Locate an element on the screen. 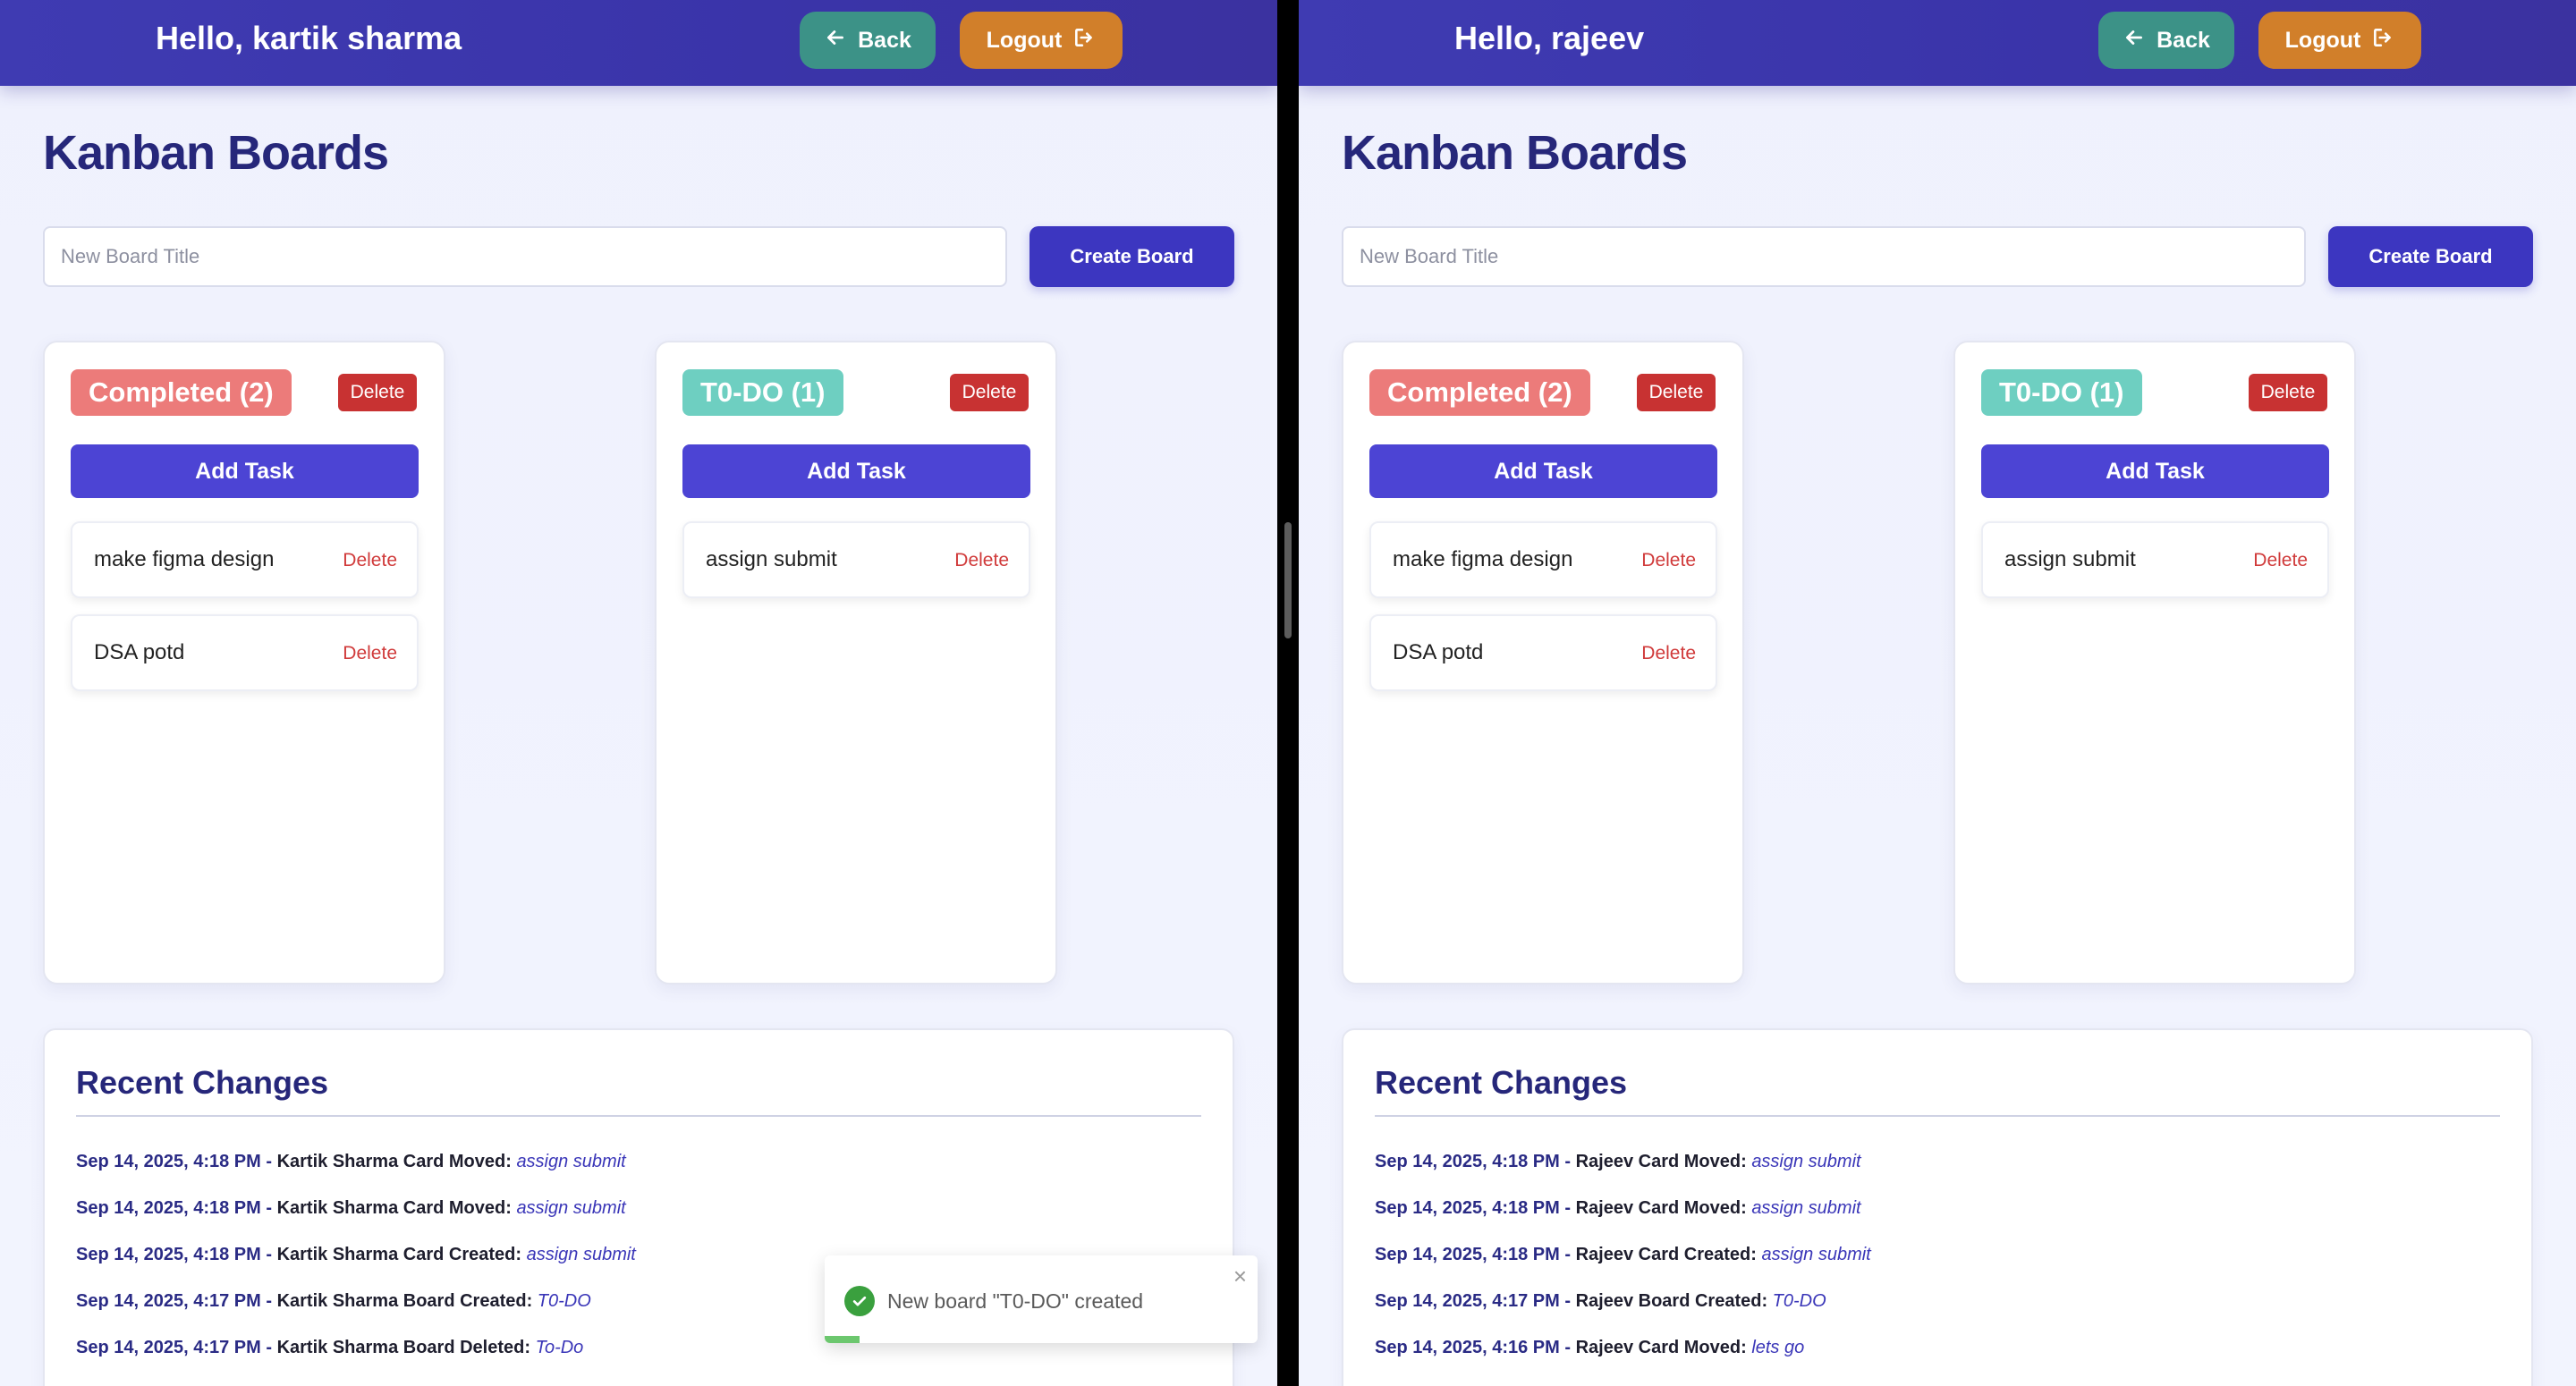  toast-notification: New board "T0-DO" created × is located at coordinates (1041, 1299).